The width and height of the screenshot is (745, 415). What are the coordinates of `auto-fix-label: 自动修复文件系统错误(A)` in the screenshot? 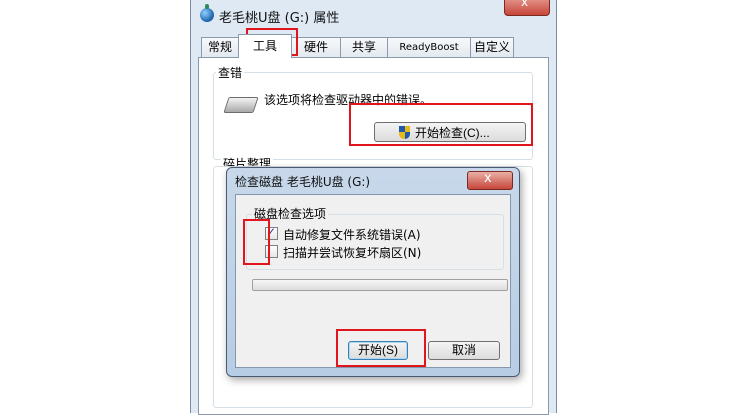 It's located at (352, 235).